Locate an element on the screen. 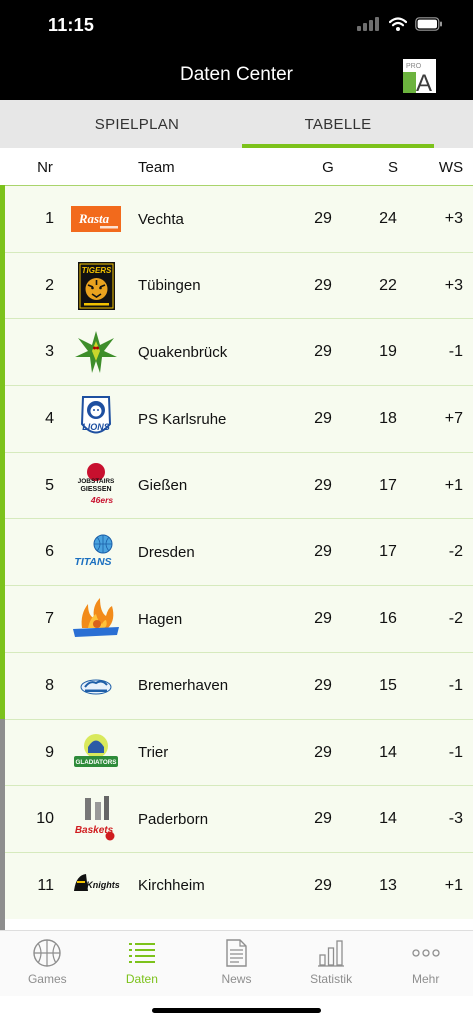 This screenshot has width=473, height=1024. row-wins: 13 is located at coordinates (388, 885).